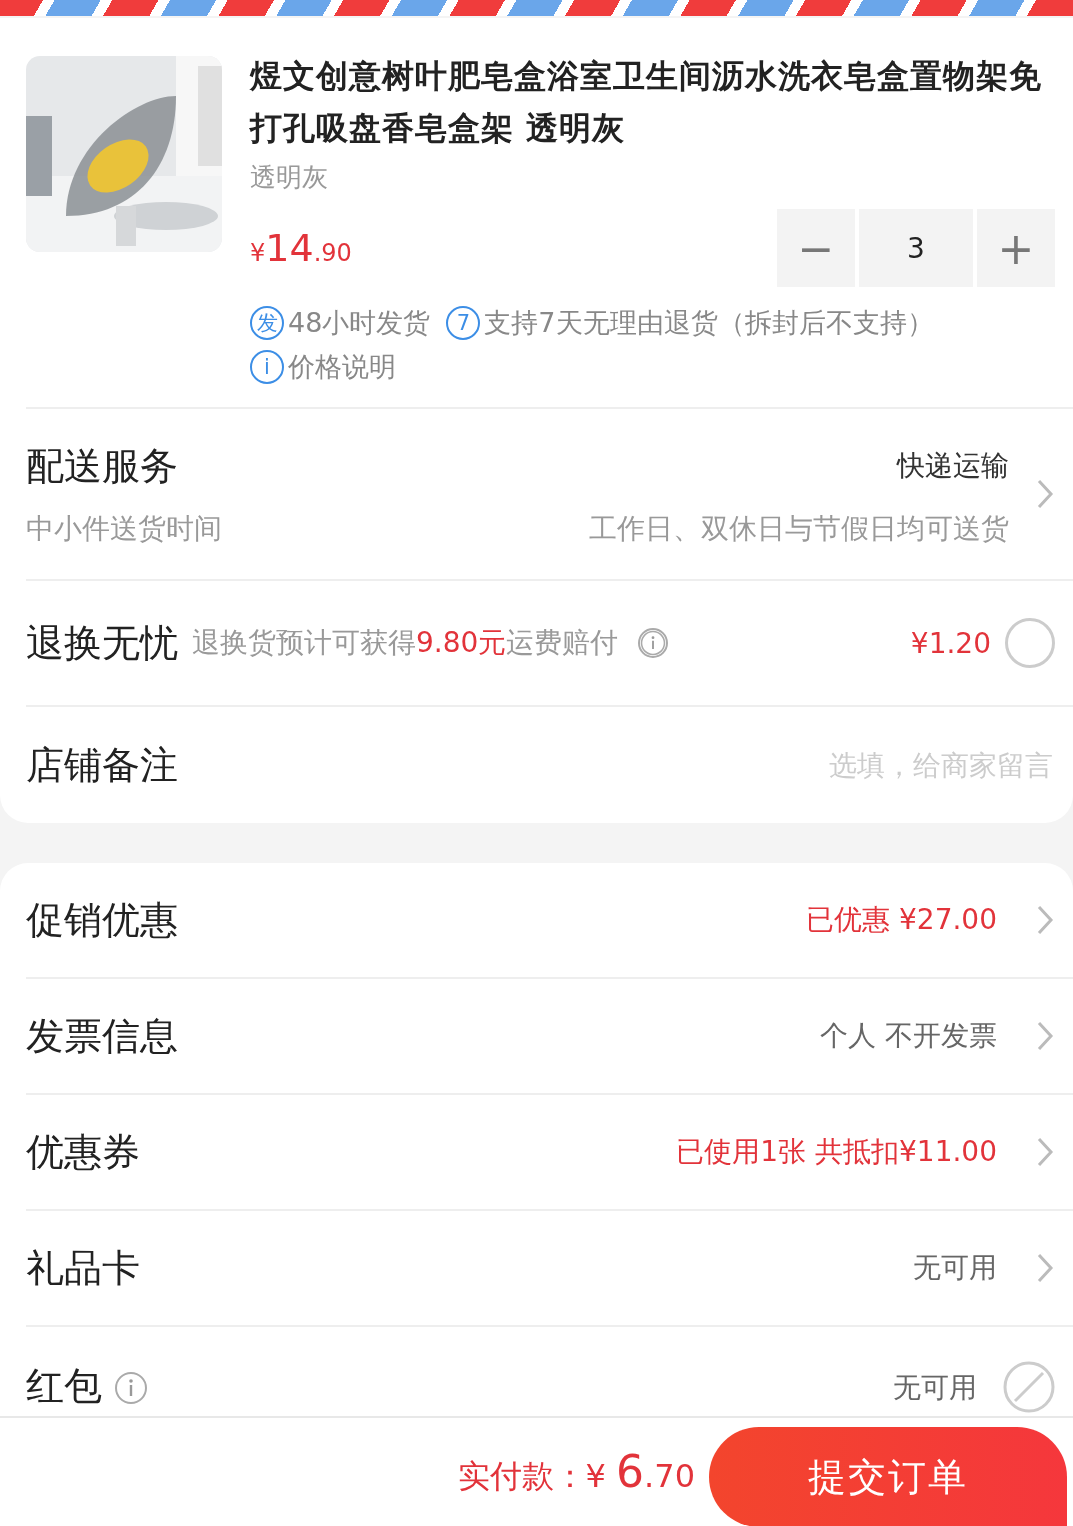  What do you see at coordinates (64, 1386) in the screenshot?
I see `row-label: 红包` at bounding box center [64, 1386].